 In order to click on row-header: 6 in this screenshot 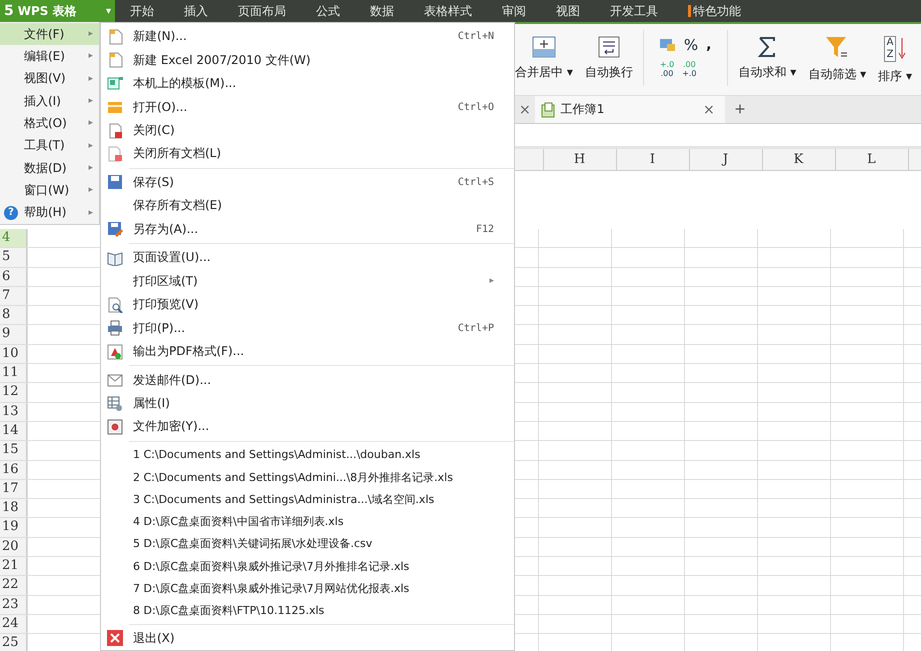, I will do `click(13, 277)`.